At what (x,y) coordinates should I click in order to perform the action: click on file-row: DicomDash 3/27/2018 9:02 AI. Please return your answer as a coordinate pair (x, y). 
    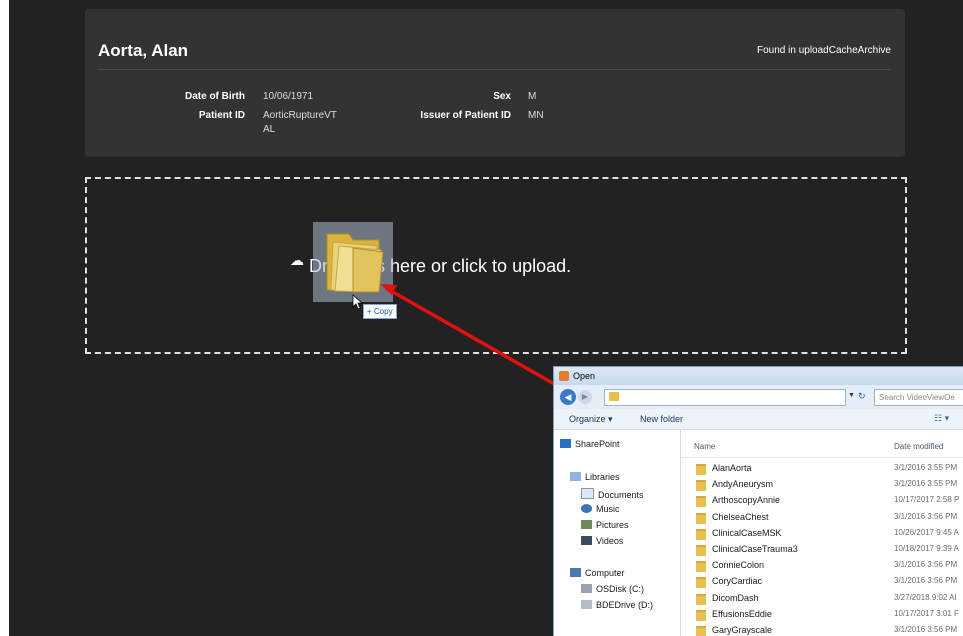
    Looking at the image, I should click on (822, 599).